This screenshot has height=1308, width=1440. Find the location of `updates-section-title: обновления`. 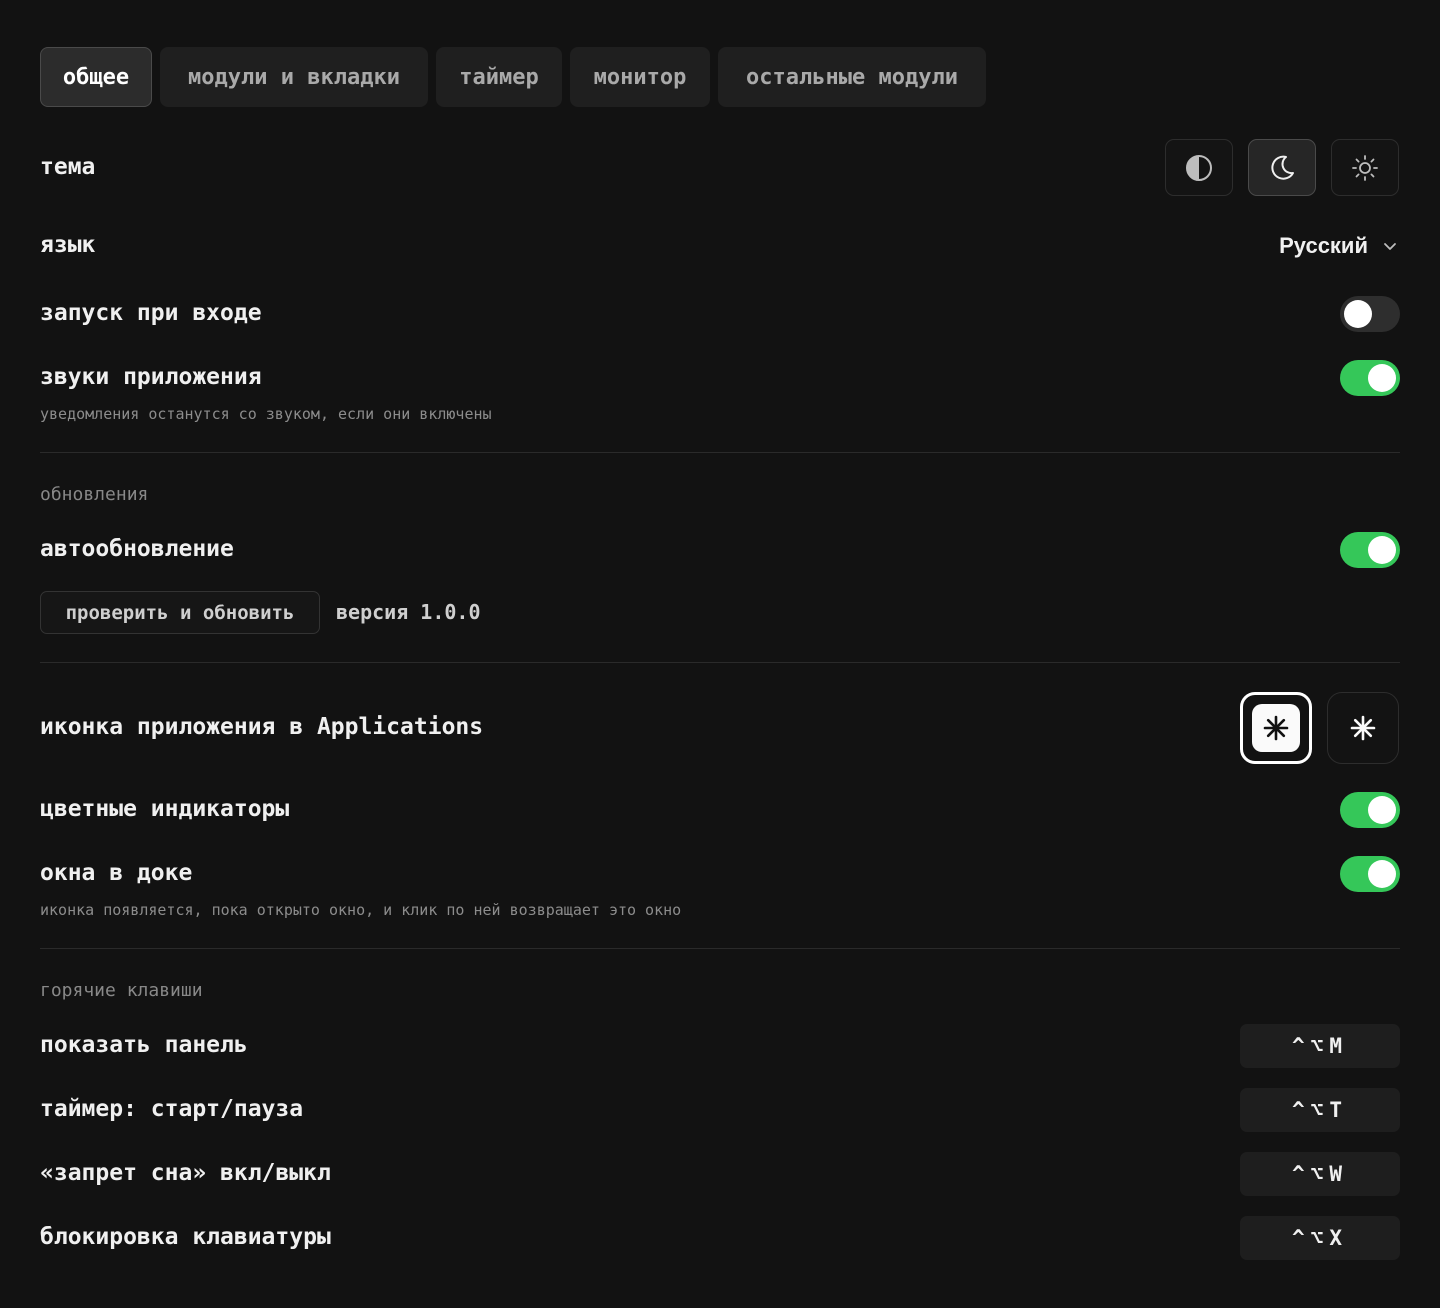

updates-section-title: обновления is located at coordinates (94, 494).